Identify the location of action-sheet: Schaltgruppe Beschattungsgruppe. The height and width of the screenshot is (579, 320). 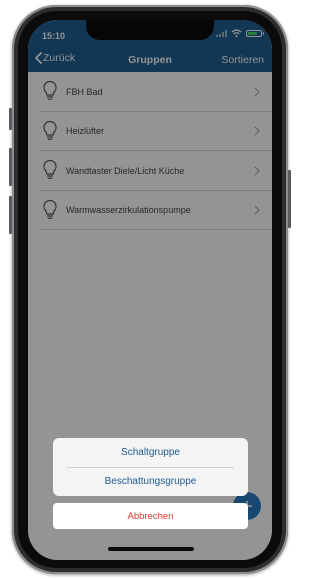
(150, 467).